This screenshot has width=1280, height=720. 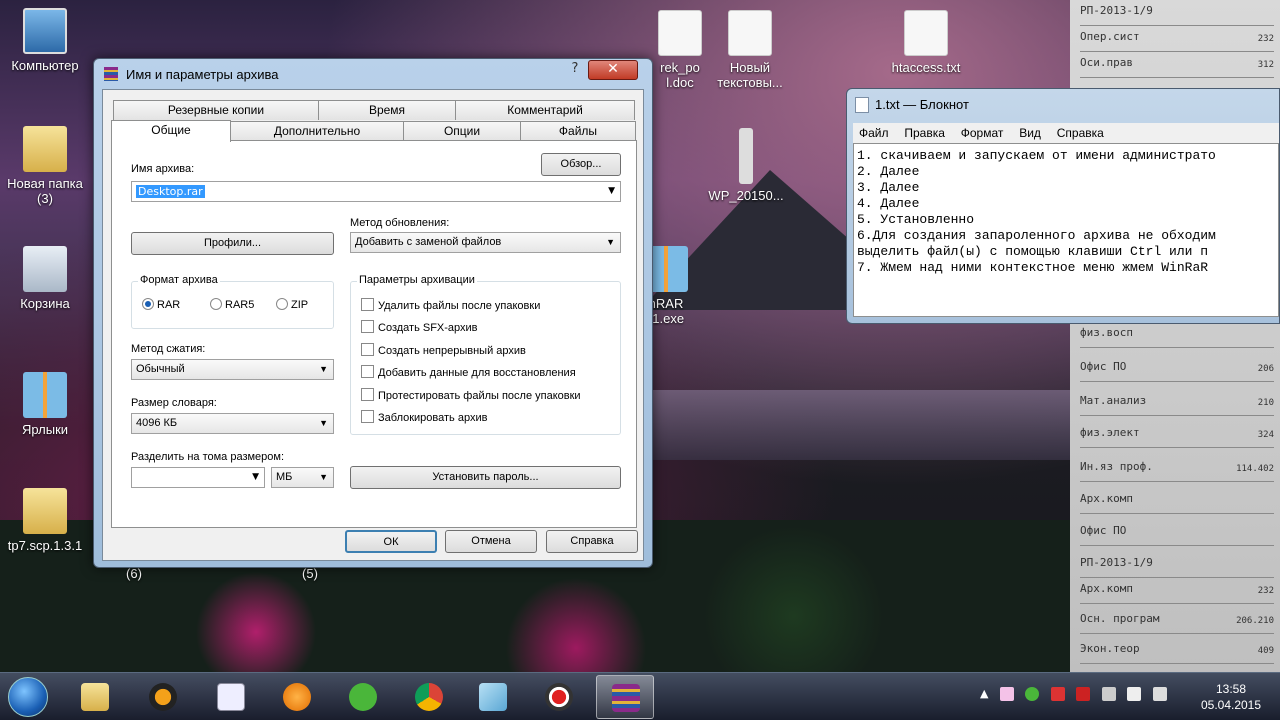 What do you see at coordinates (462, 131) in the screenshot?
I see `tab-options: Опции` at bounding box center [462, 131].